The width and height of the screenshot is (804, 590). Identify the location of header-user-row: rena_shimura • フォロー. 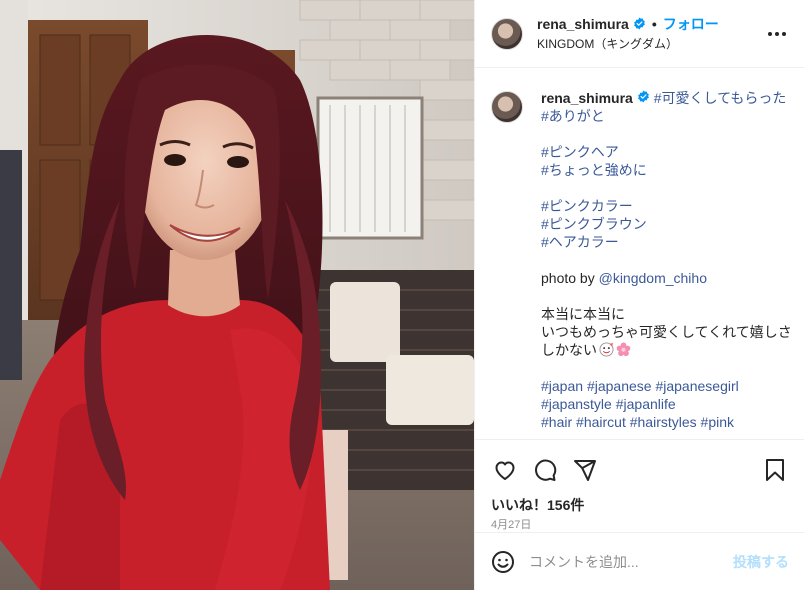
(651, 24).